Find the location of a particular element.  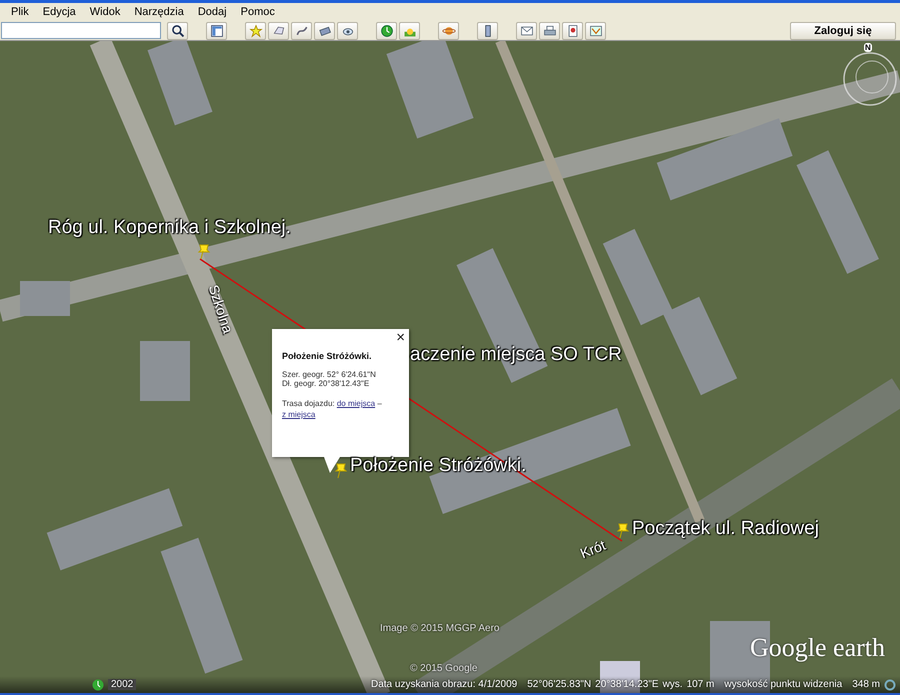

street-label: Szkolna is located at coordinates (221, 309).